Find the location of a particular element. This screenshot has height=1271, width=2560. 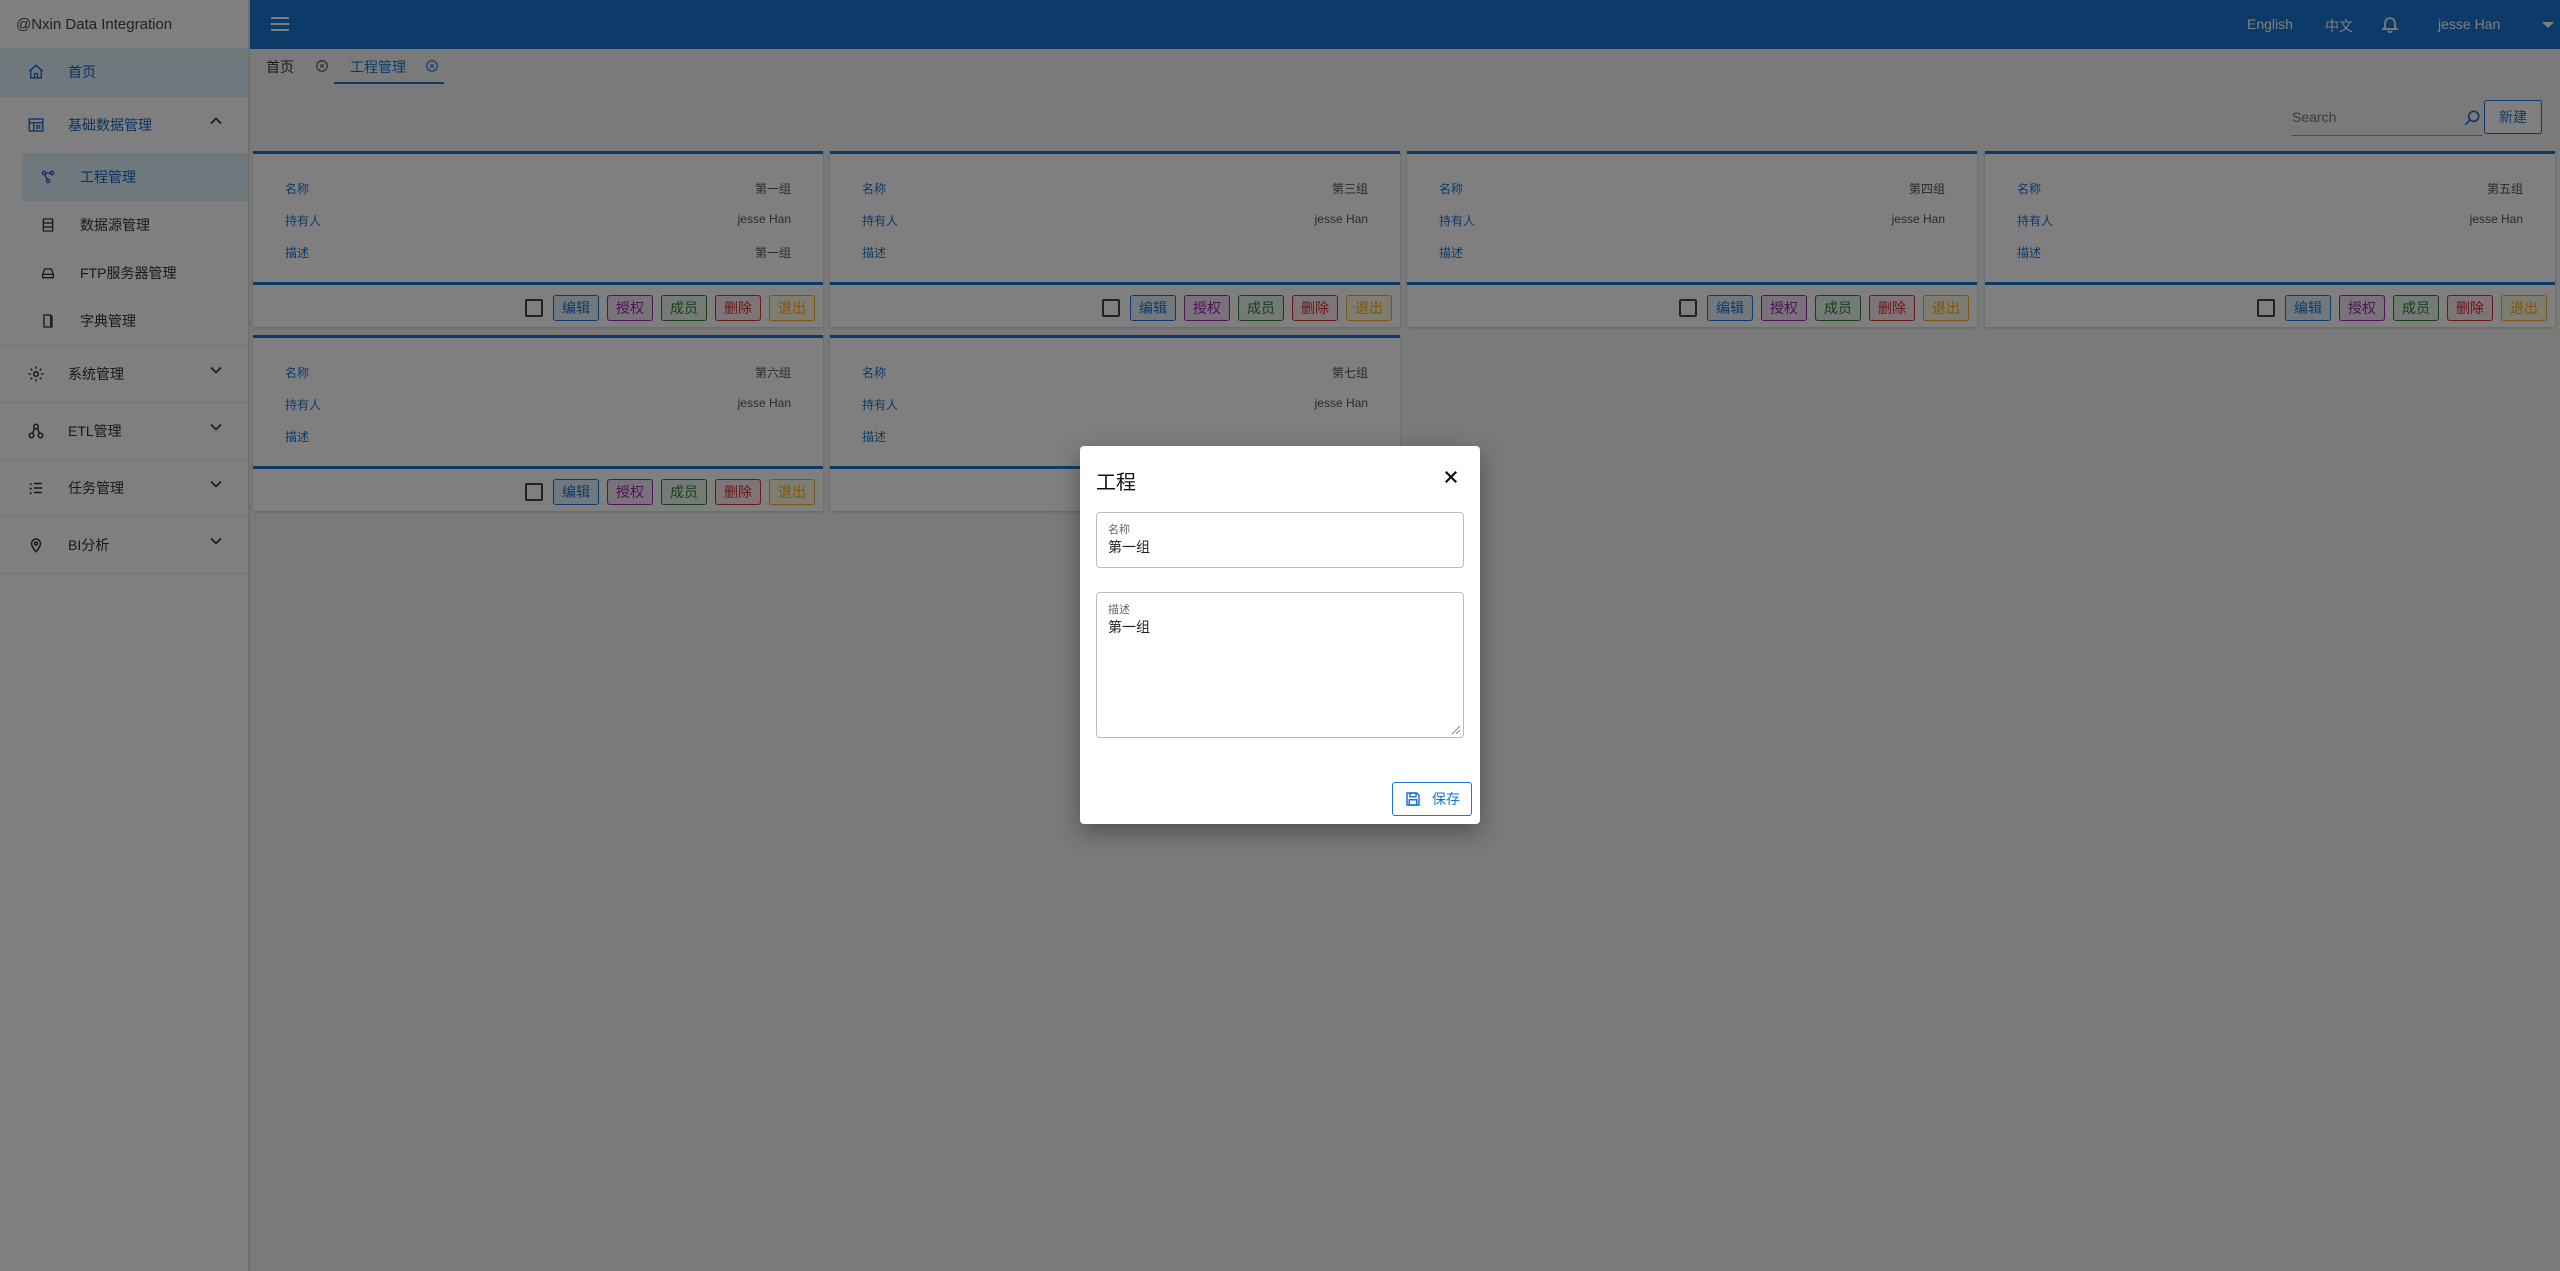

description-field: 描述 第一组 is located at coordinates (1280, 665).